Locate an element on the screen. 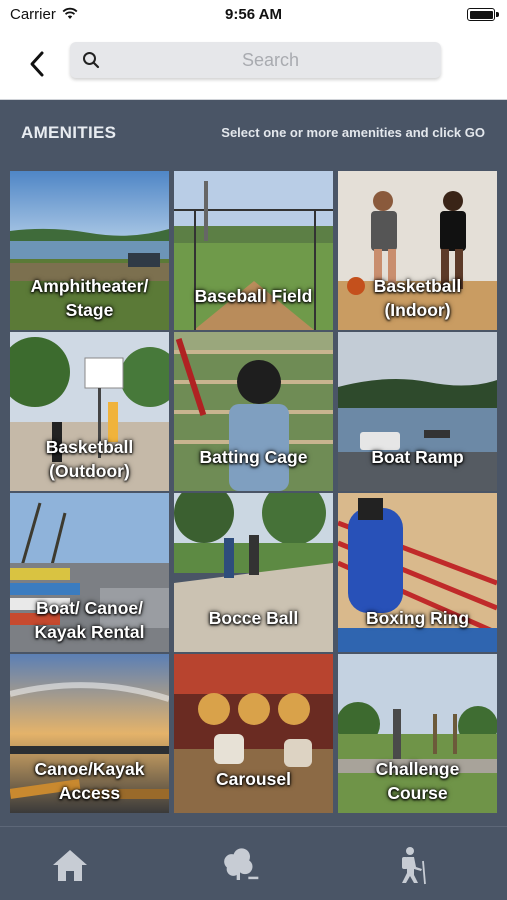  hiker-icon is located at coordinates (412, 865).